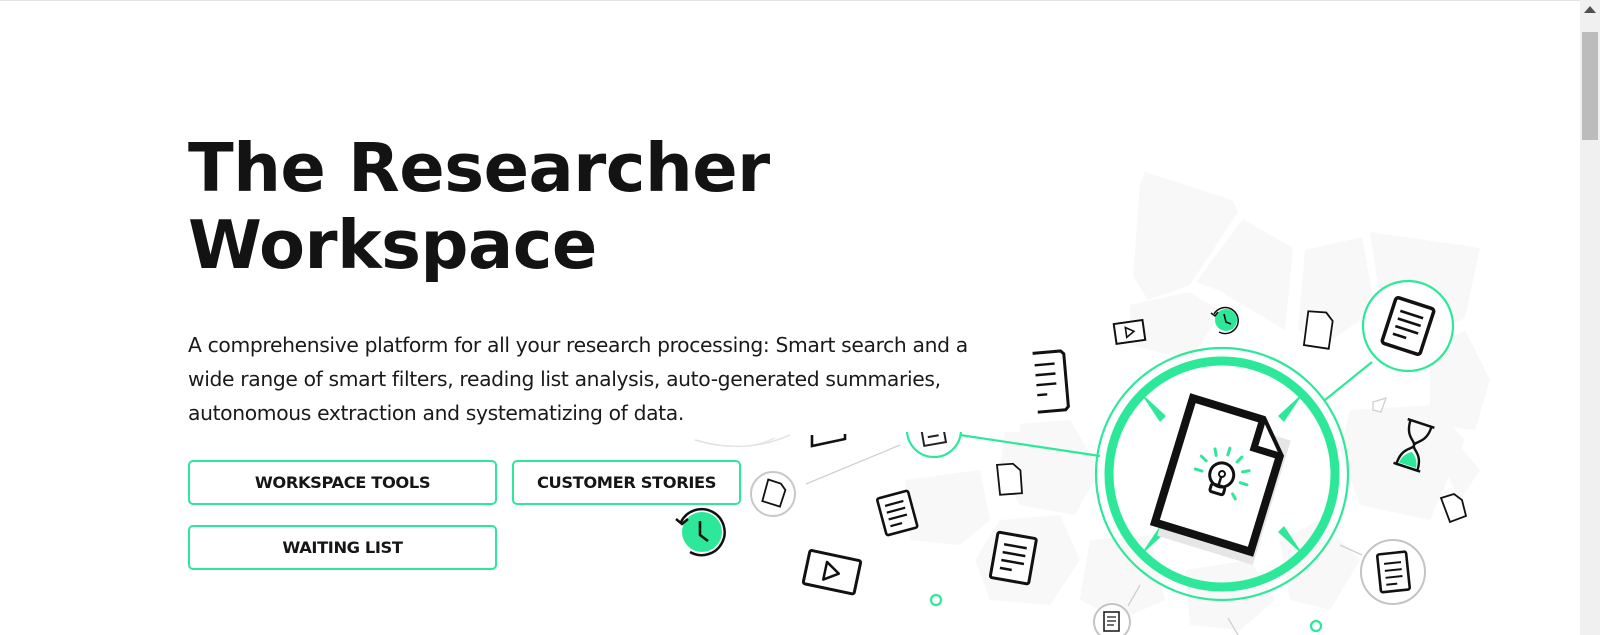 The width and height of the screenshot is (1600, 635). I want to click on vertical-scrollbar, so click(1590, 317).